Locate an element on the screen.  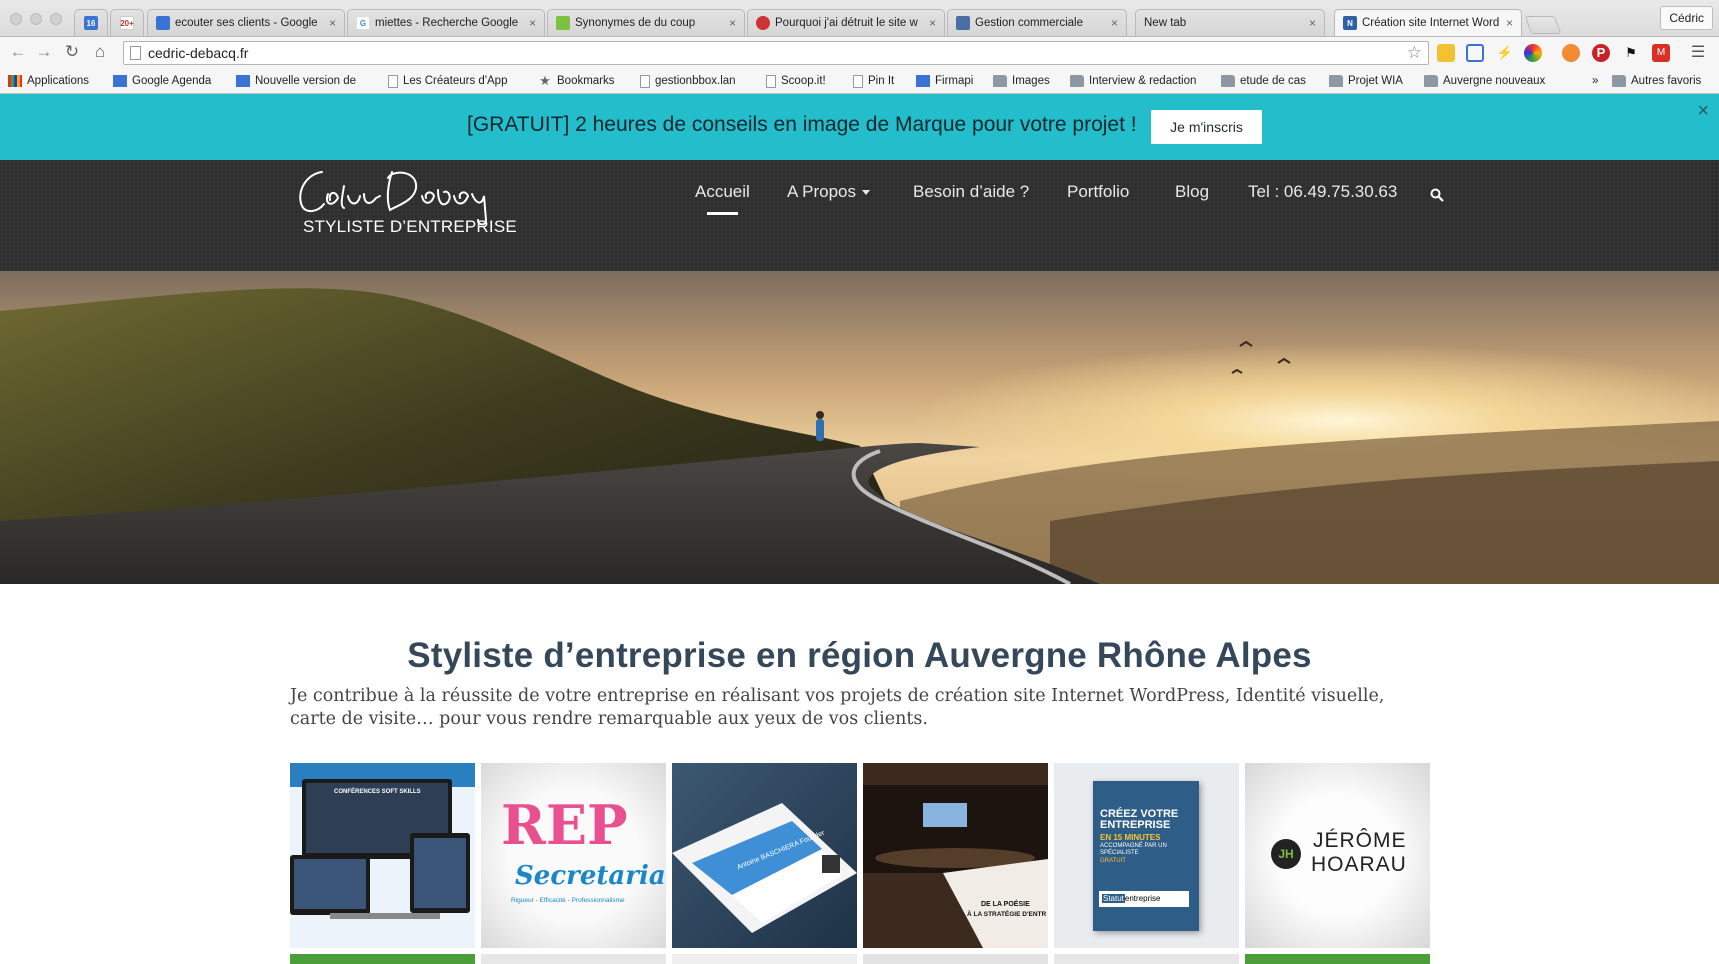
browser-tab-2: G miettes - Recherche Google × is located at coordinates (446, 22).